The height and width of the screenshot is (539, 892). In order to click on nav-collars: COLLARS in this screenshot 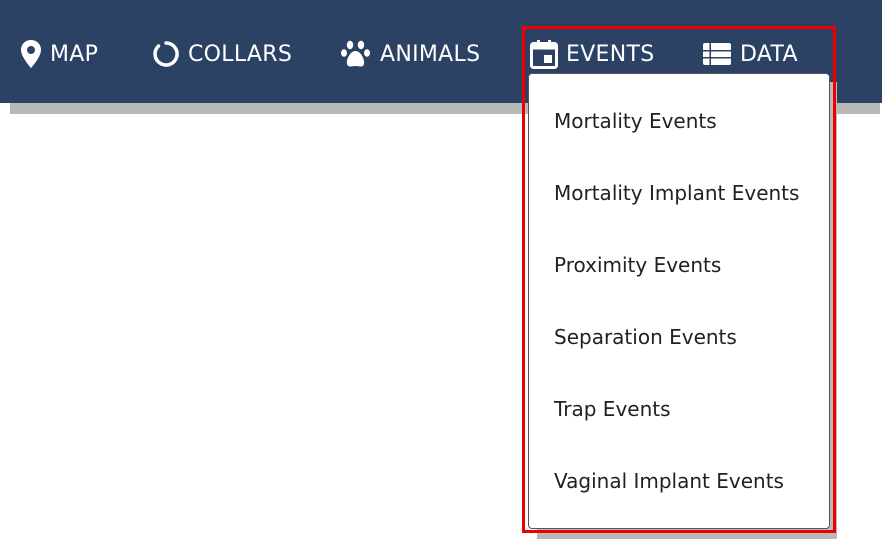, I will do `click(222, 54)`.